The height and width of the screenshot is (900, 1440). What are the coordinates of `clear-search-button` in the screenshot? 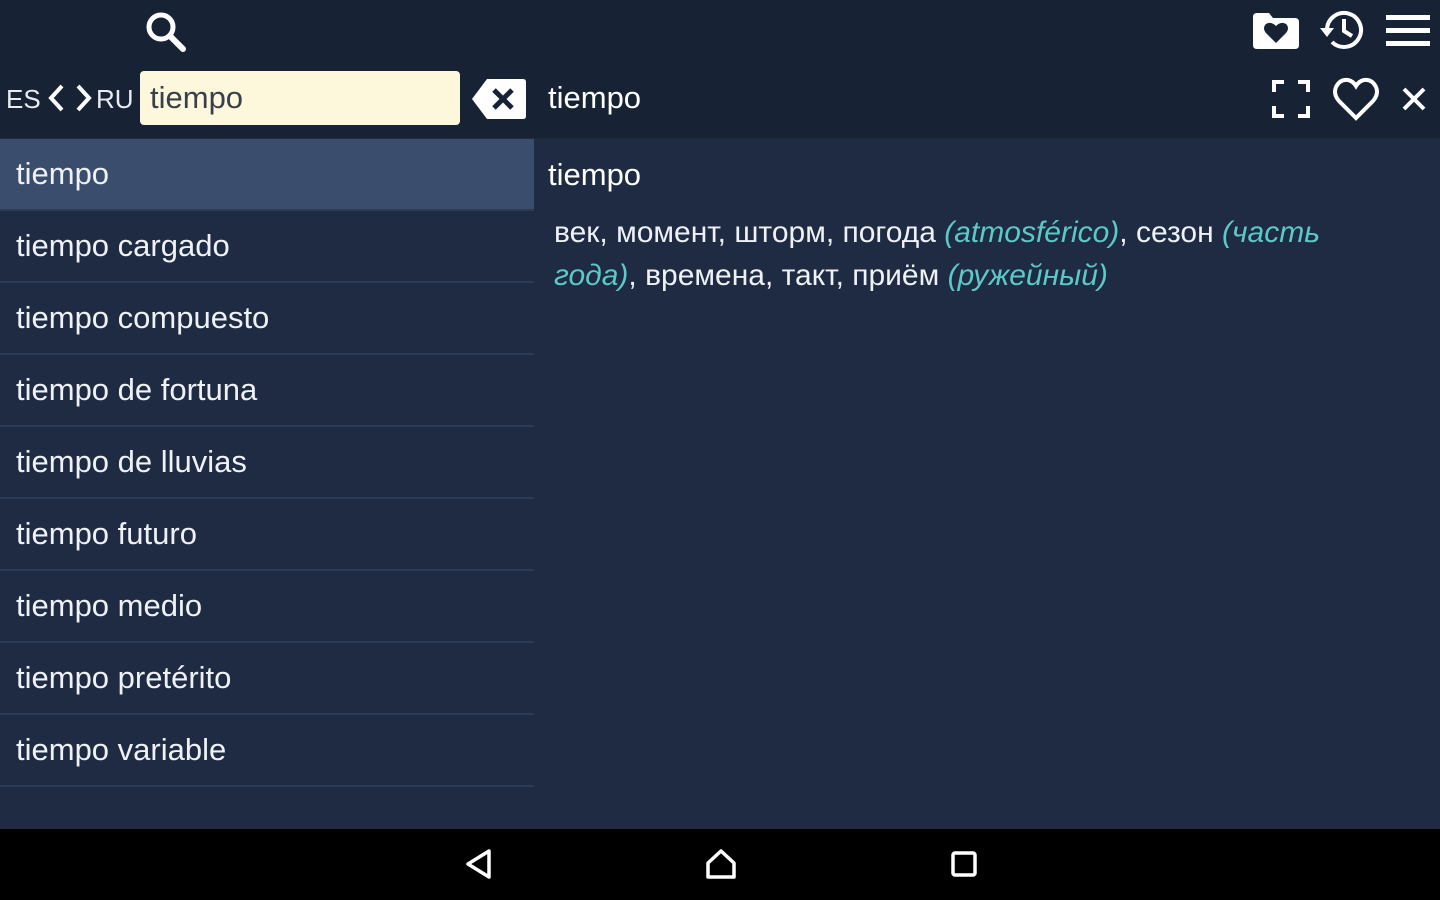 It's located at (499, 99).